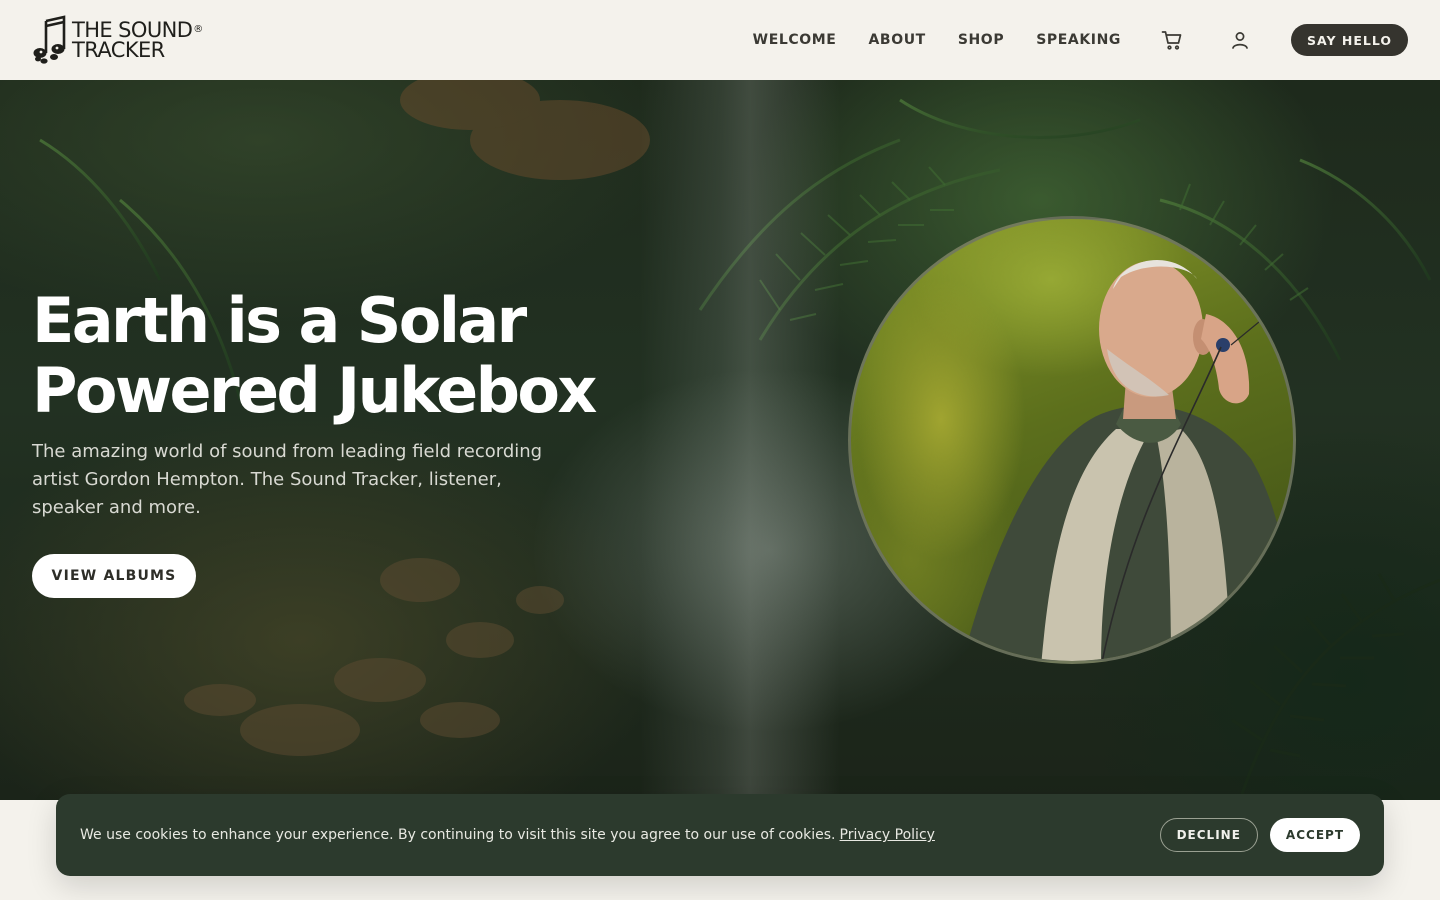 This screenshot has width=1440, height=900. I want to click on brand-line-2: TRACKER, so click(118, 50).